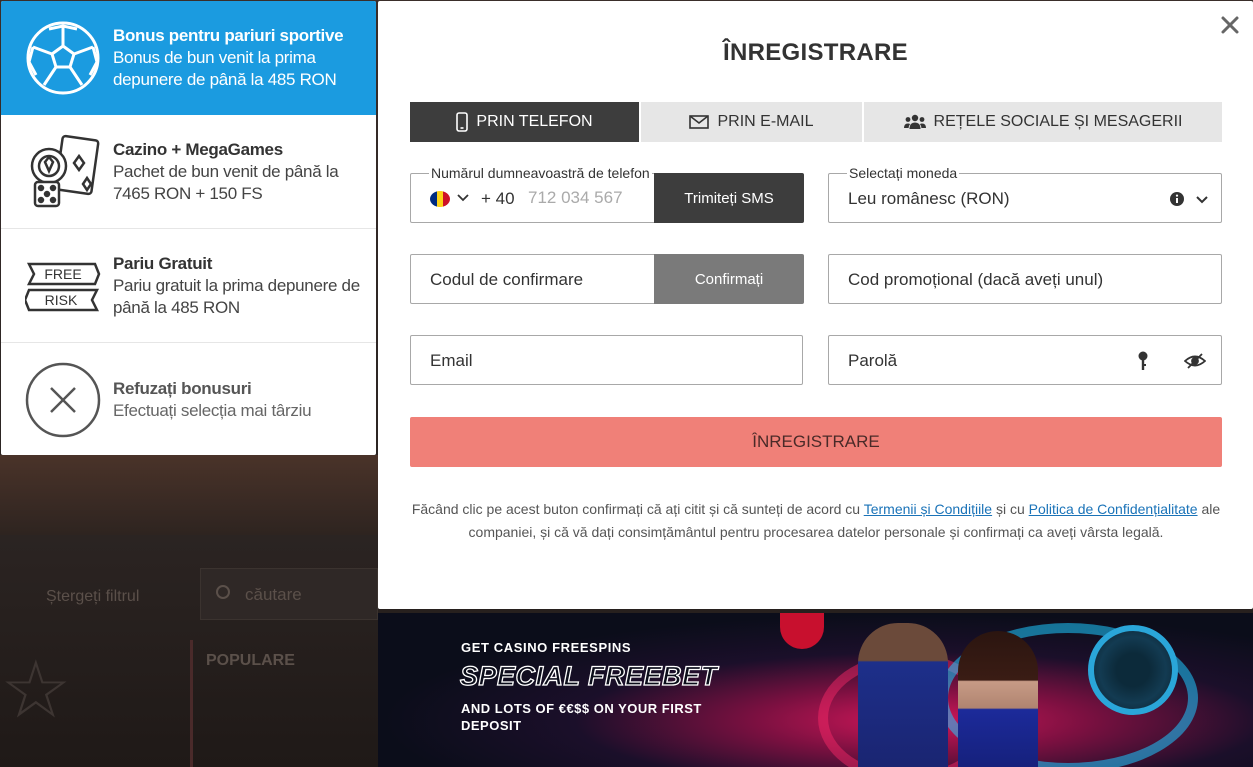 The image size is (1253, 767). What do you see at coordinates (1025, 360) in the screenshot?
I see `password-field: Parolă` at bounding box center [1025, 360].